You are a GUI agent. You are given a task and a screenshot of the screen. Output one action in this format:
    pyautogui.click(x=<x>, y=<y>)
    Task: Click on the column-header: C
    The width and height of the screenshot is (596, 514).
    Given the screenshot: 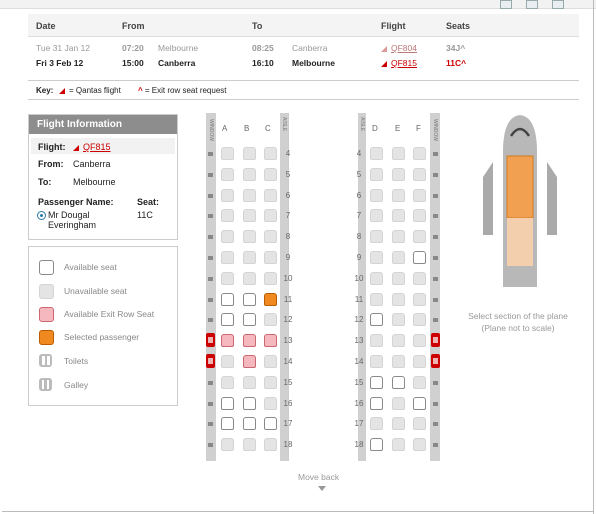 What is the action you would take?
    pyautogui.click(x=268, y=128)
    